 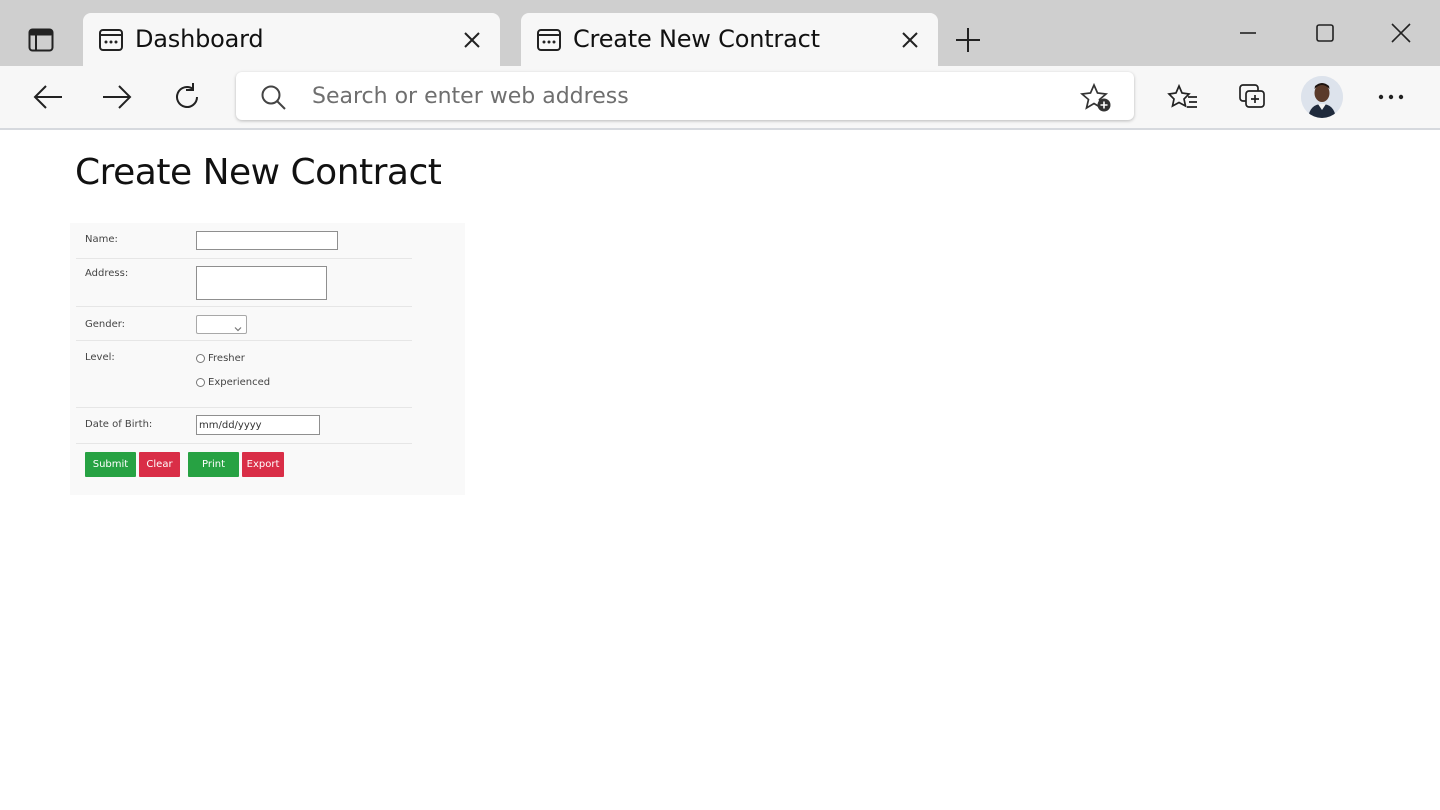 I want to click on tab-create-new-contract: Create New Contract, so click(x=729, y=39).